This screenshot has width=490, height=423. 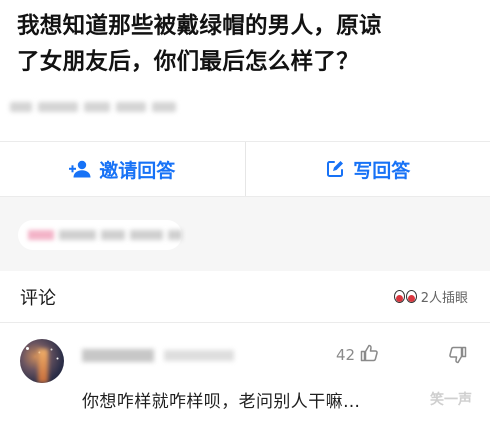 I want to click on edit-icon, so click(x=335, y=169).